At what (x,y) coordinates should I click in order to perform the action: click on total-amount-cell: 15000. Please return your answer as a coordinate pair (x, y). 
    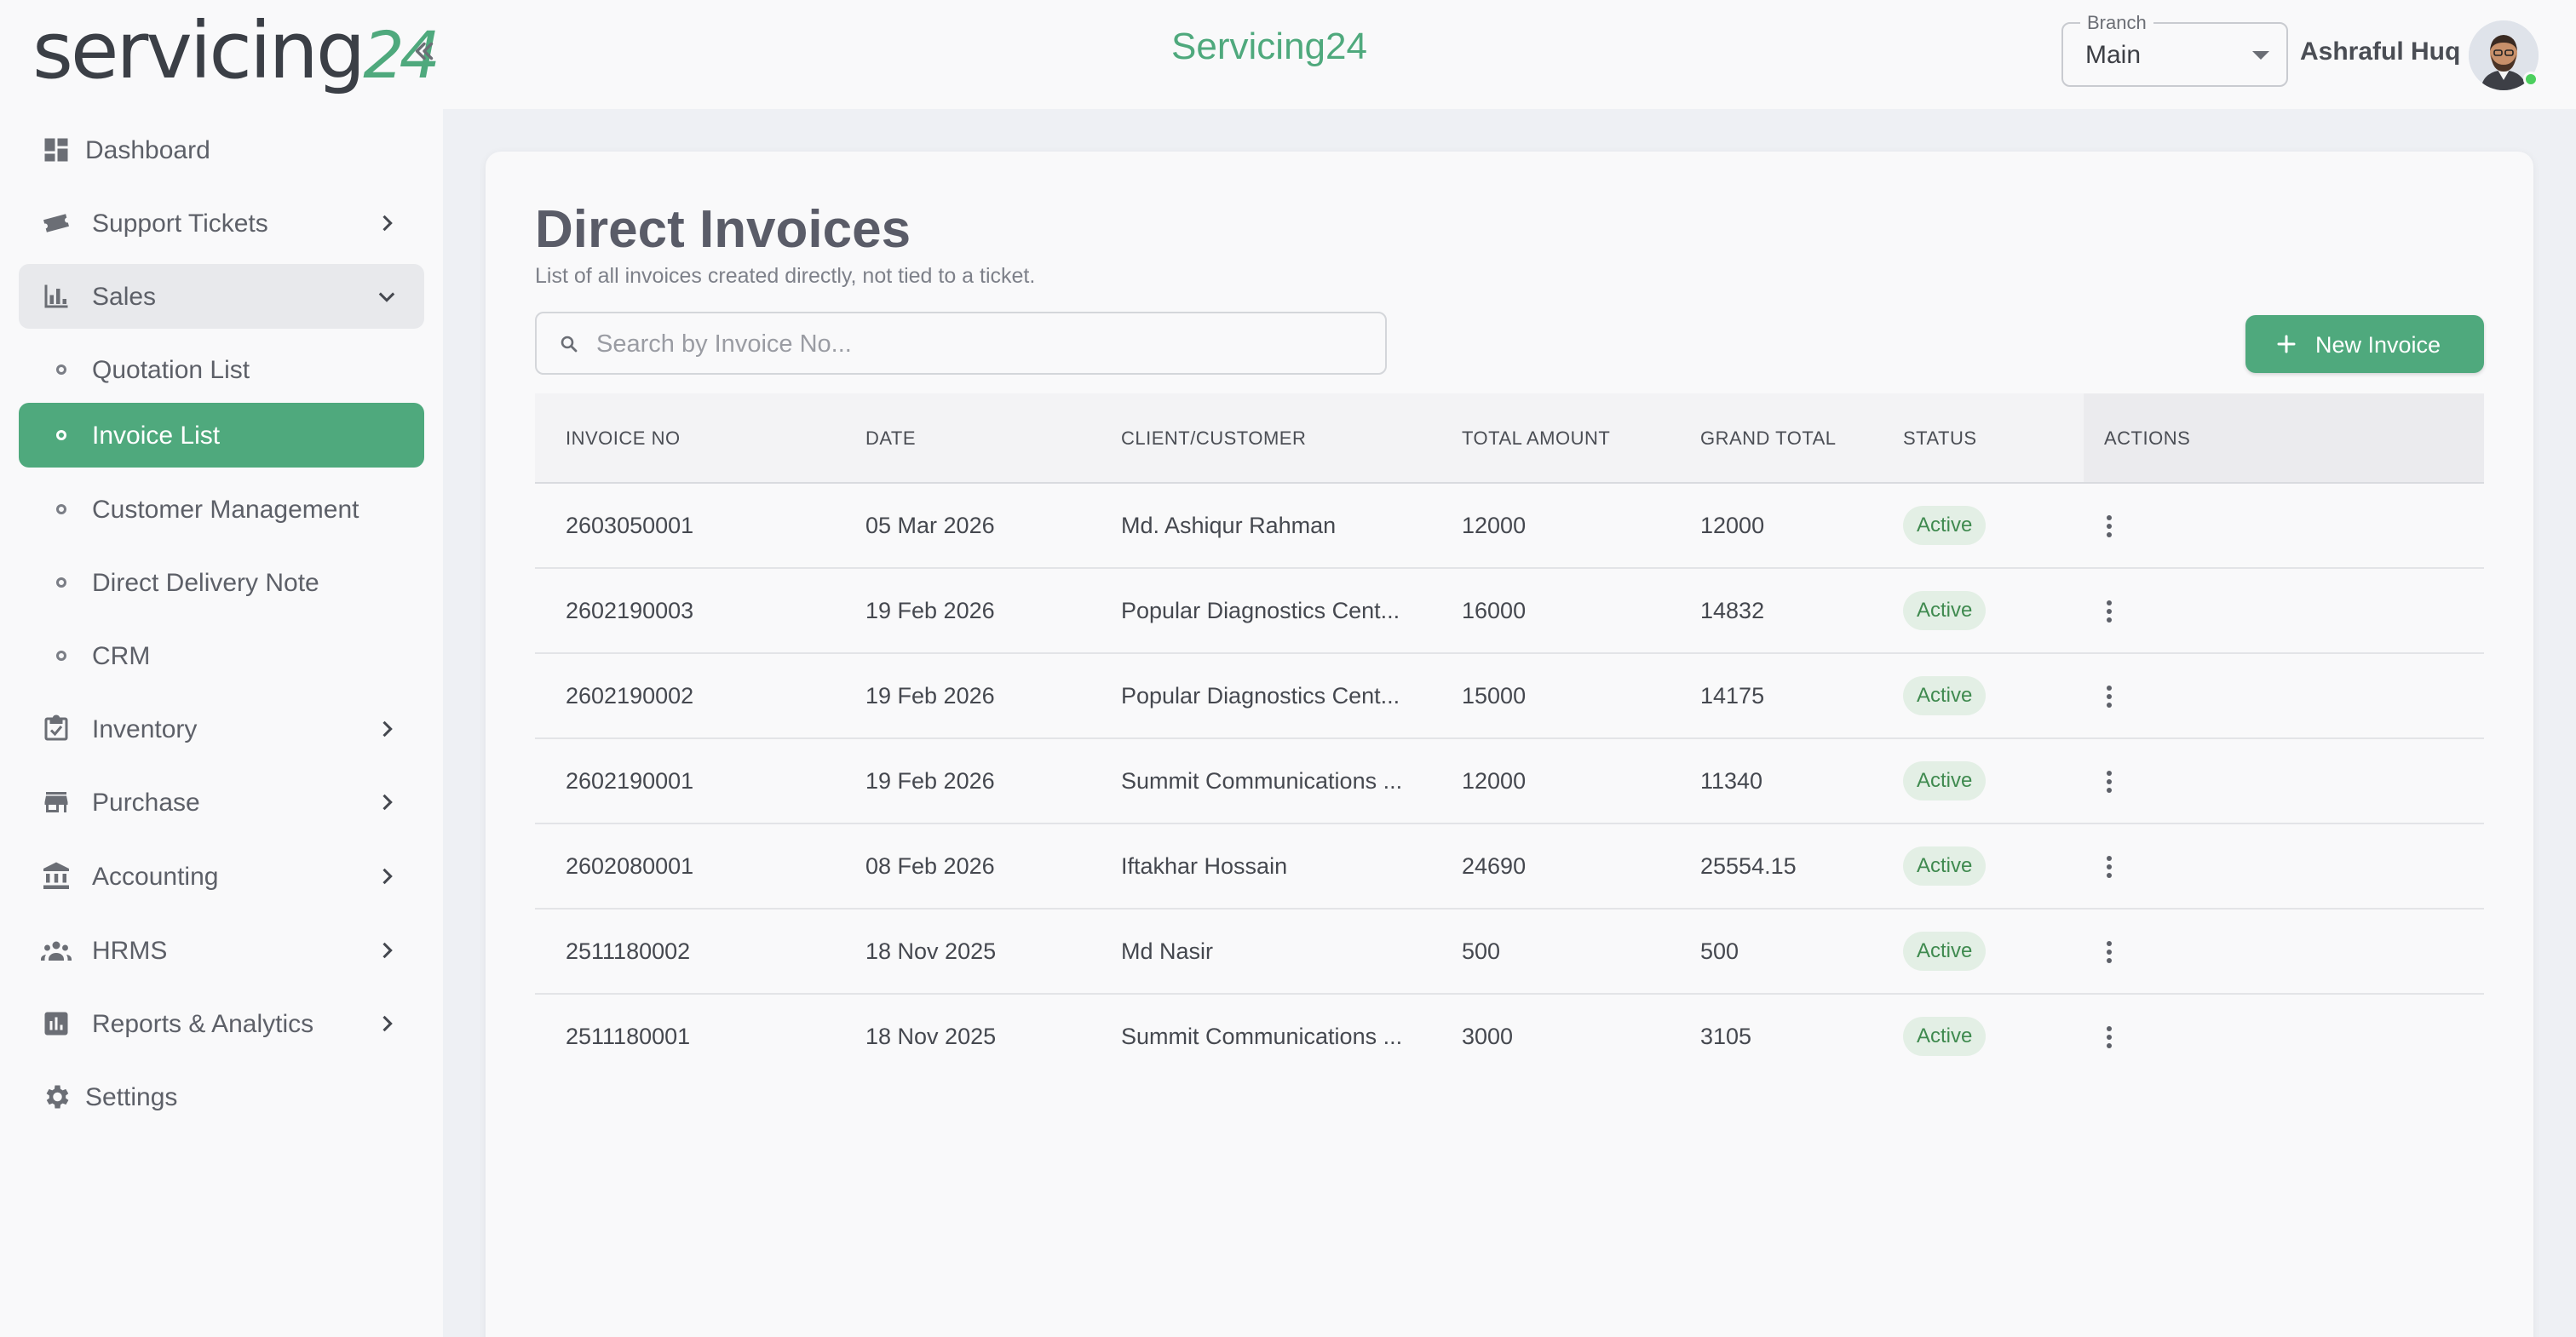
    Looking at the image, I should click on (1495, 696).